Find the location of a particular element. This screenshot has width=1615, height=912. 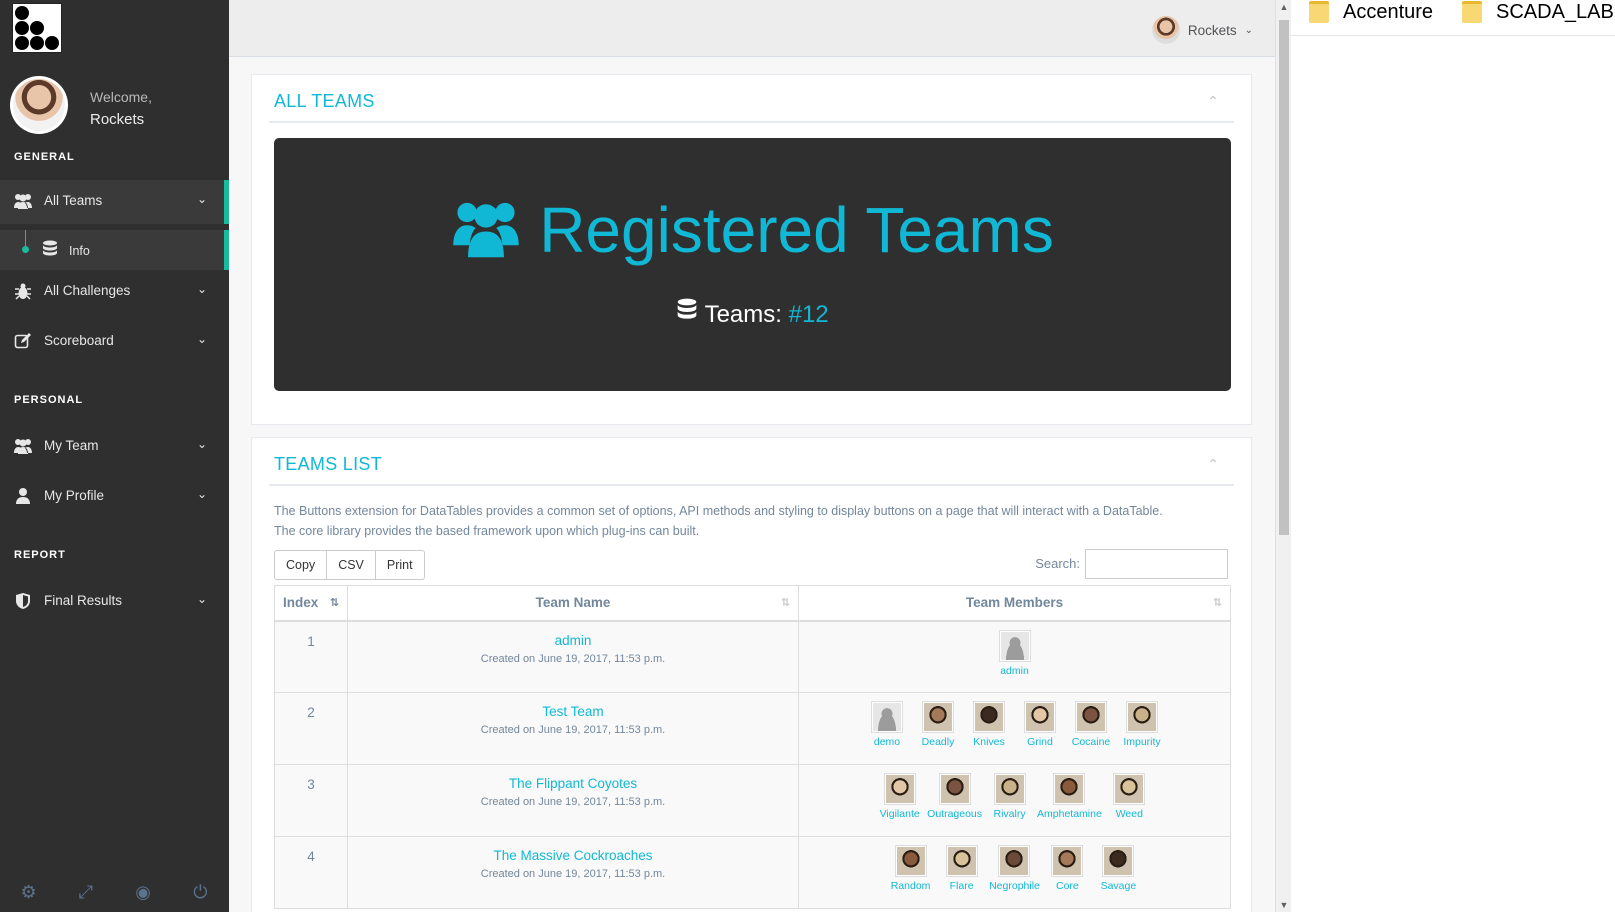

member-name: Savage is located at coordinates (1118, 886).